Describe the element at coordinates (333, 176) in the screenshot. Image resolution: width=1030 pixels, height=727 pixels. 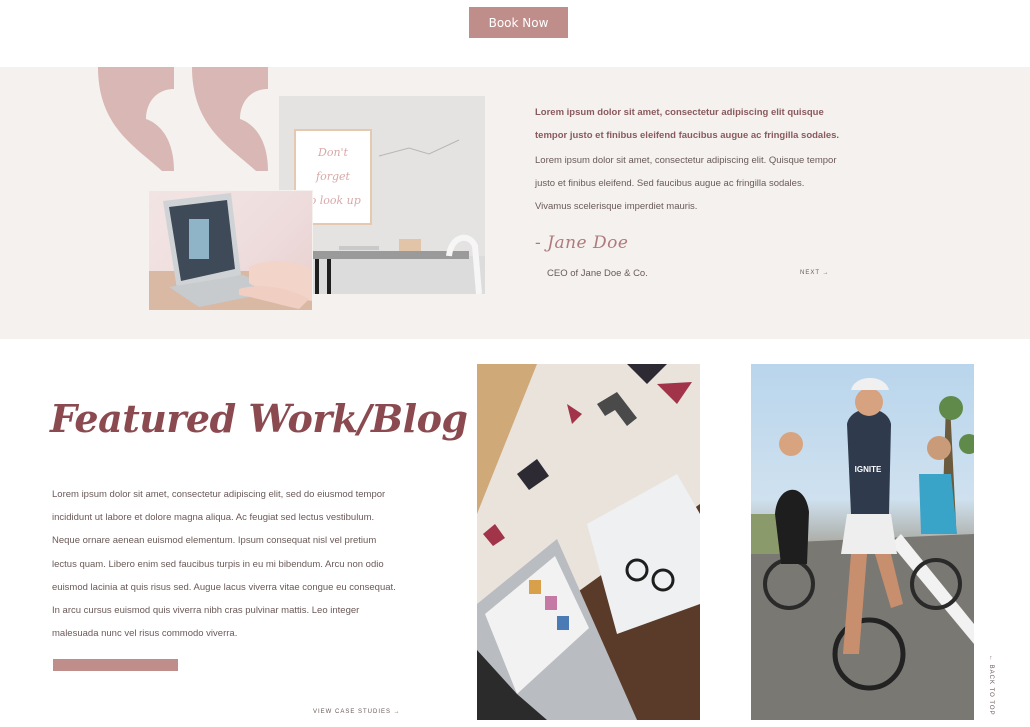
I see `svg-text: forget` at that location.